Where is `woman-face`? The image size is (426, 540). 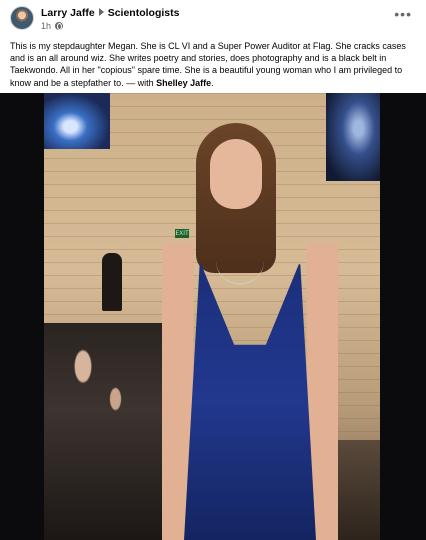
woman-face is located at coordinates (236, 174).